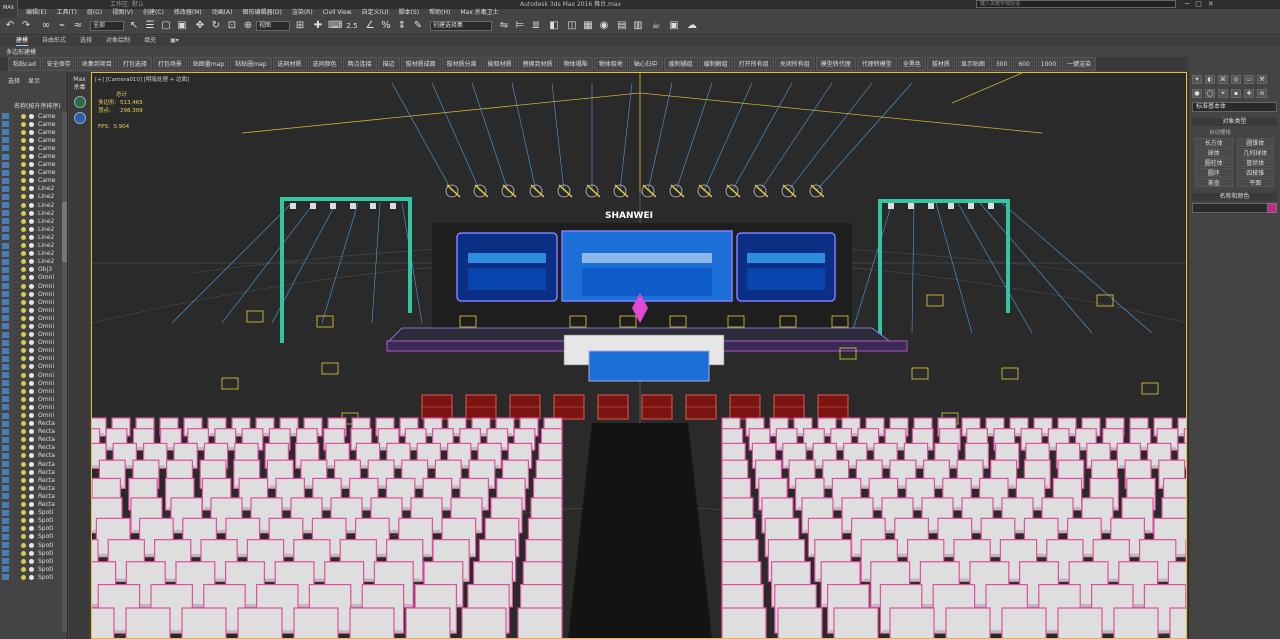 The height and width of the screenshot is (639, 1280). I want to click on select-by-name-icon: ☰, so click(150, 26).